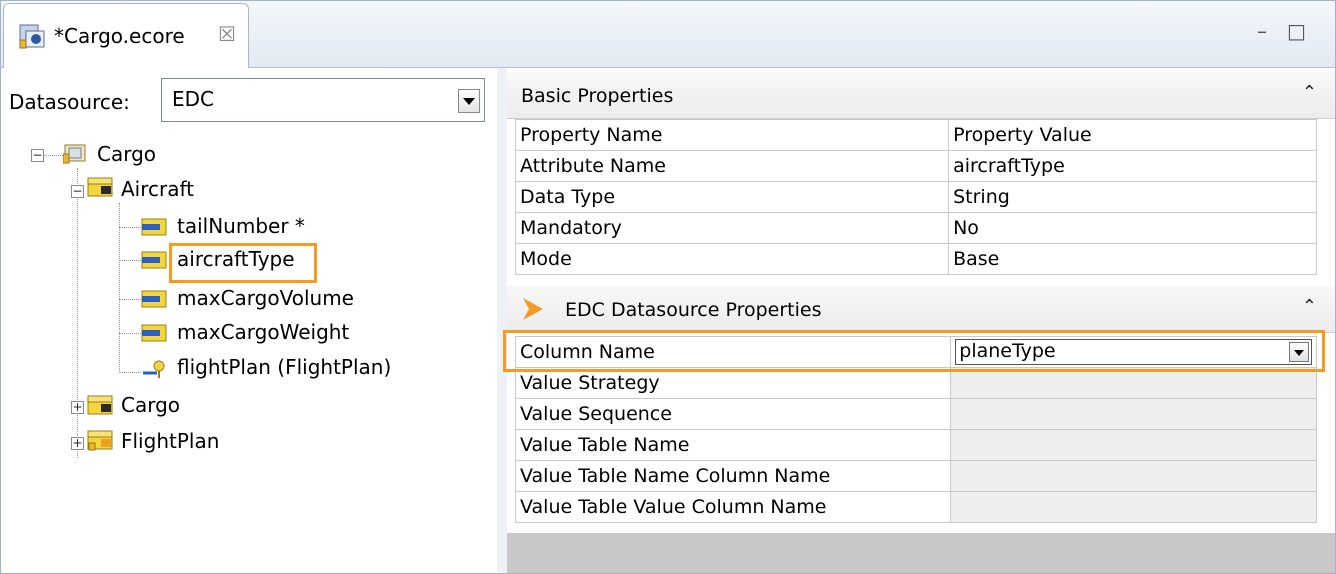 The height and width of the screenshot is (574, 1336). I want to click on property-name: Attribute Name, so click(732, 166).